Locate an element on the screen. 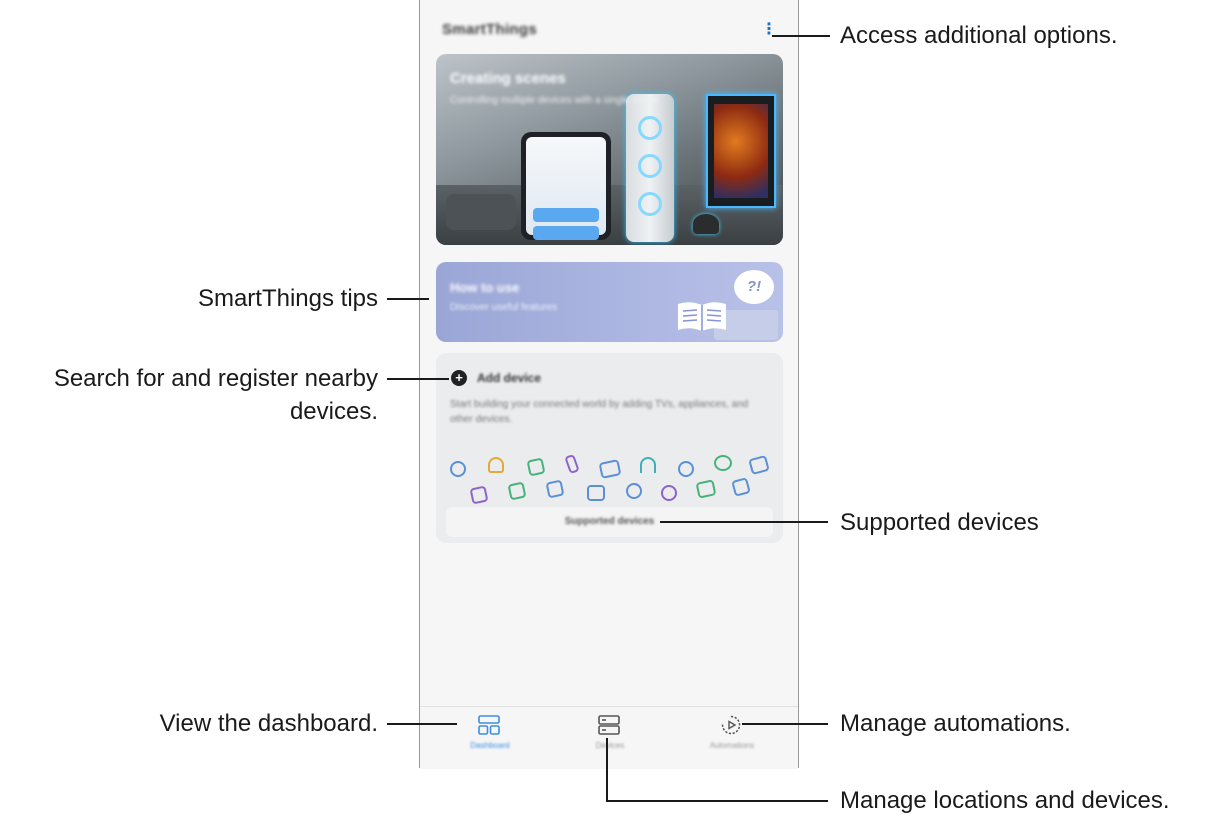  tab-devices: Devices is located at coordinates (610, 738).